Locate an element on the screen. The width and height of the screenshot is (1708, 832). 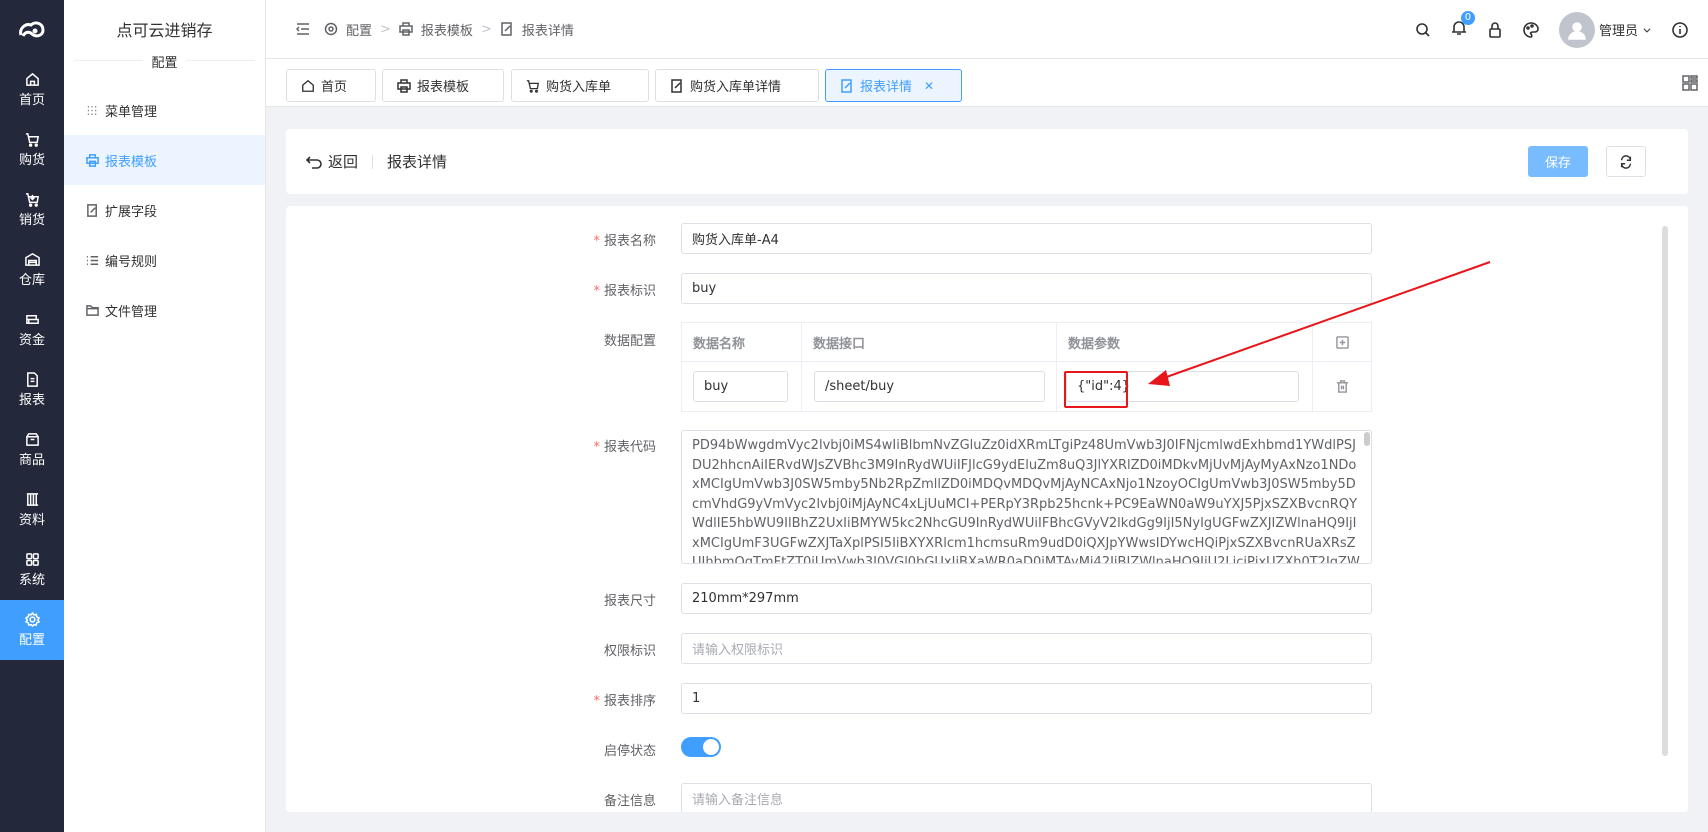
sidebar-item-label: 编号规则 is located at coordinates (131, 262).